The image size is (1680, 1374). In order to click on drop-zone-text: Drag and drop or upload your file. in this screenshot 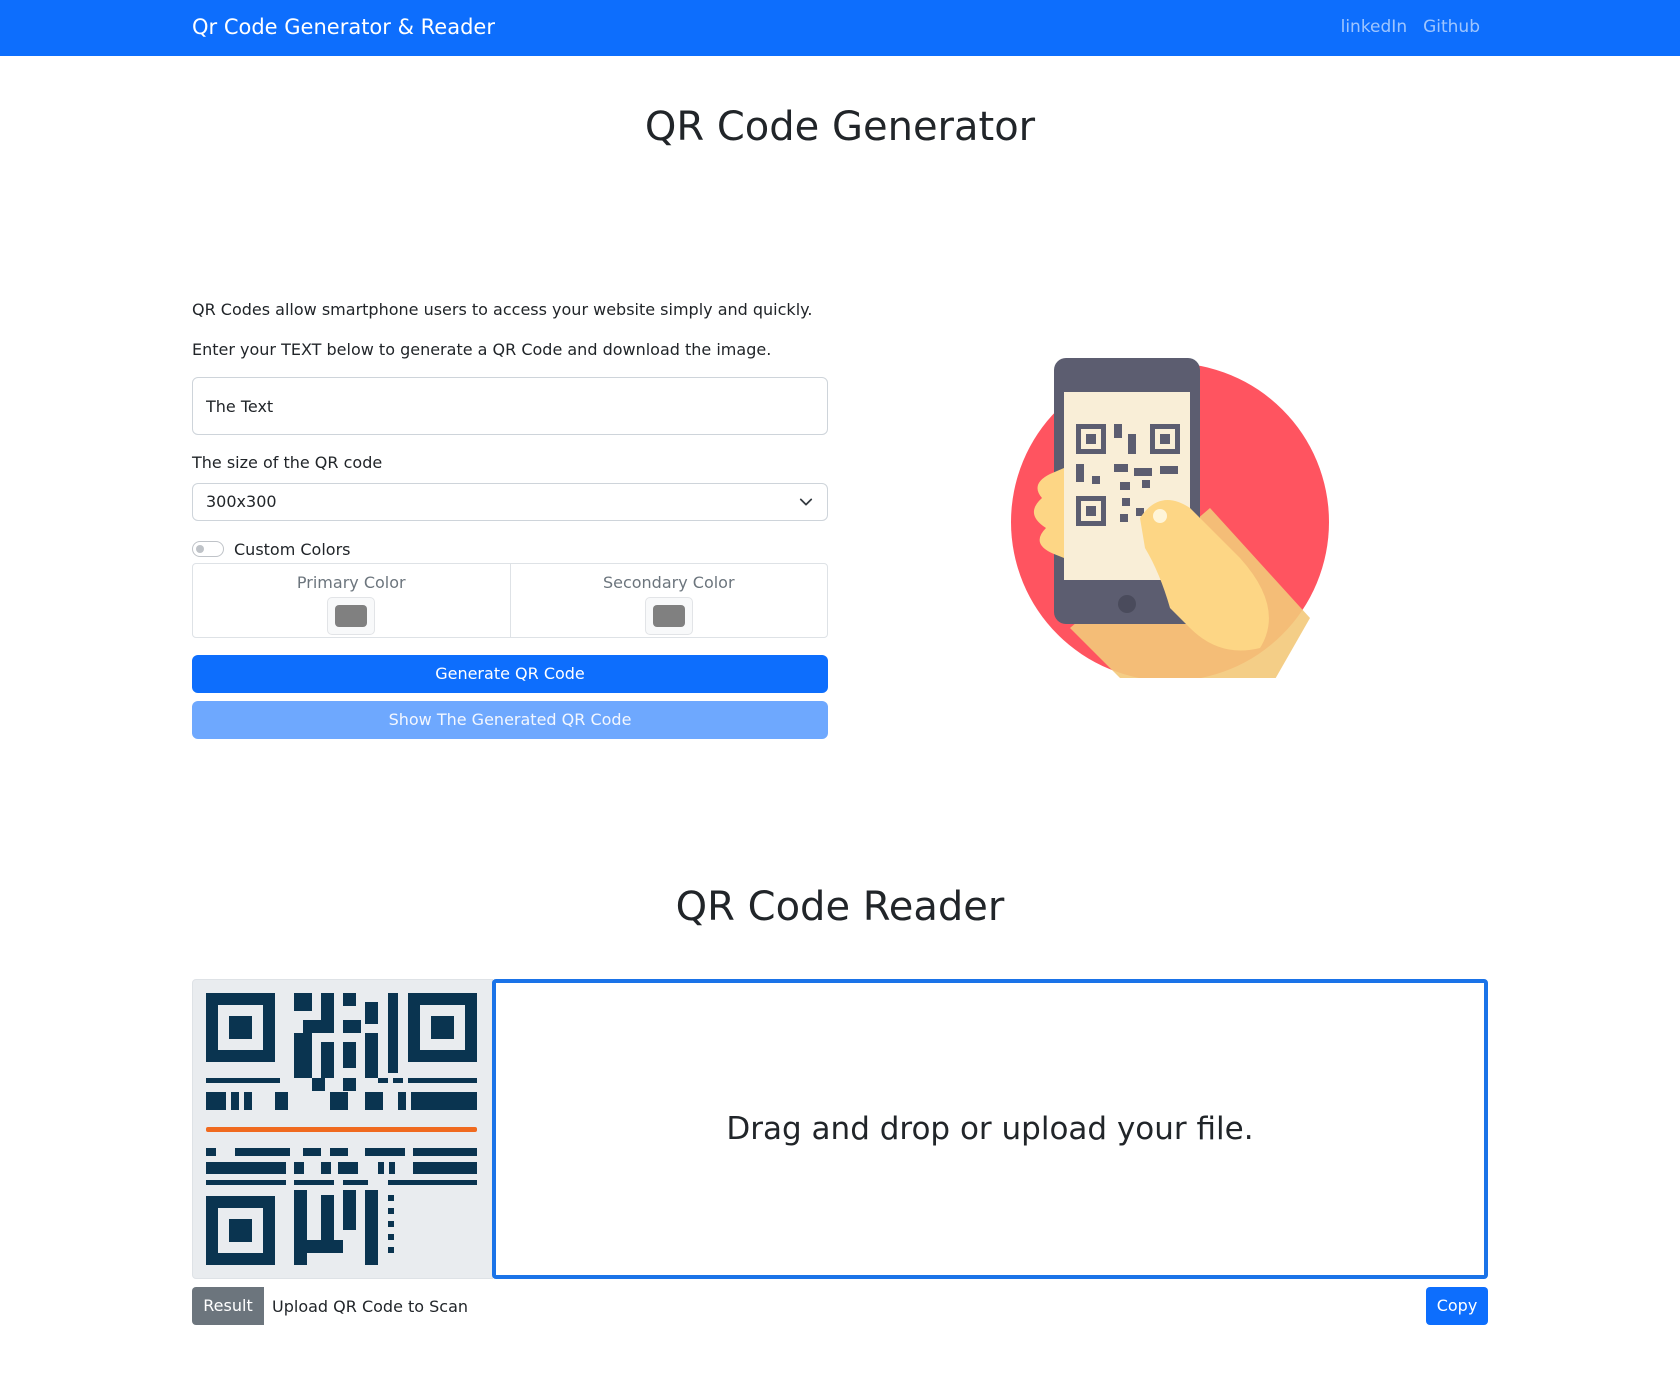, I will do `click(990, 1129)`.